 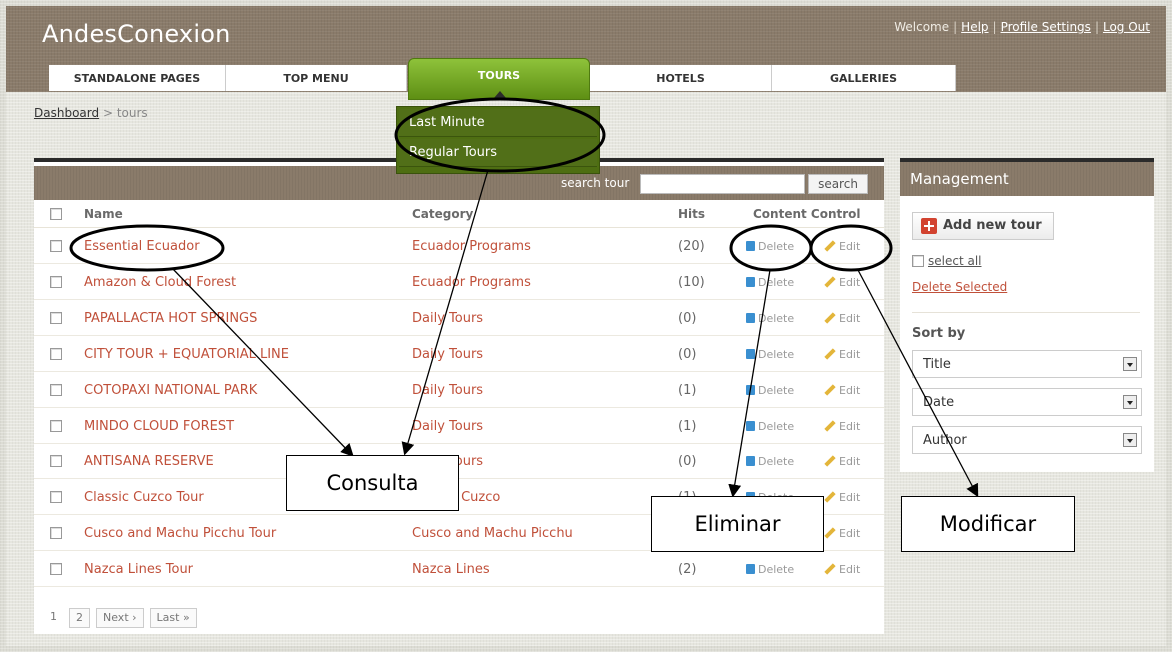 I want to click on tours-dropdown-menu: Last Minute Regular Tours, so click(x=498, y=140).